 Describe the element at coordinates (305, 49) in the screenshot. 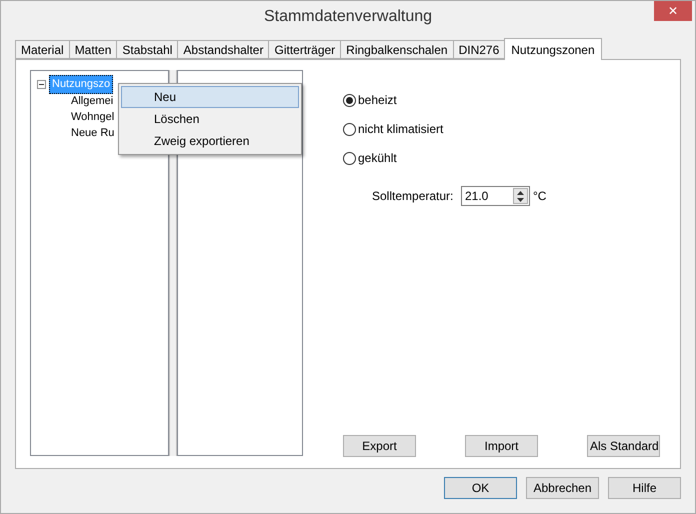

I see `tab: Gitterträger` at that location.